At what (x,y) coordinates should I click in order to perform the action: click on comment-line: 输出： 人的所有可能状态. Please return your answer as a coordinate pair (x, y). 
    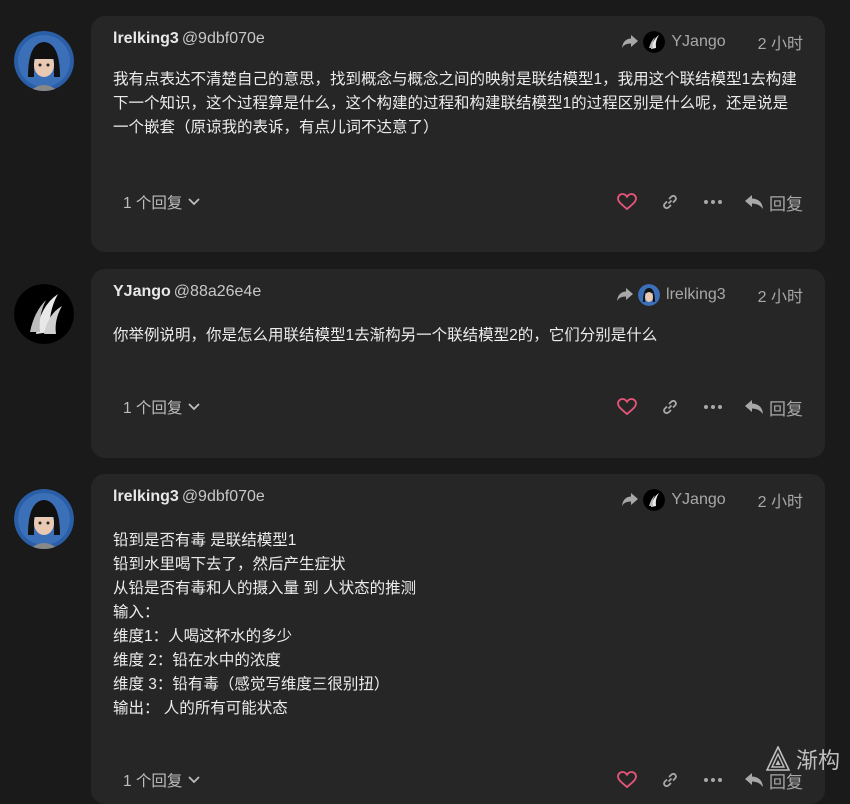
    Looking at the image, I should click on (200, 708).